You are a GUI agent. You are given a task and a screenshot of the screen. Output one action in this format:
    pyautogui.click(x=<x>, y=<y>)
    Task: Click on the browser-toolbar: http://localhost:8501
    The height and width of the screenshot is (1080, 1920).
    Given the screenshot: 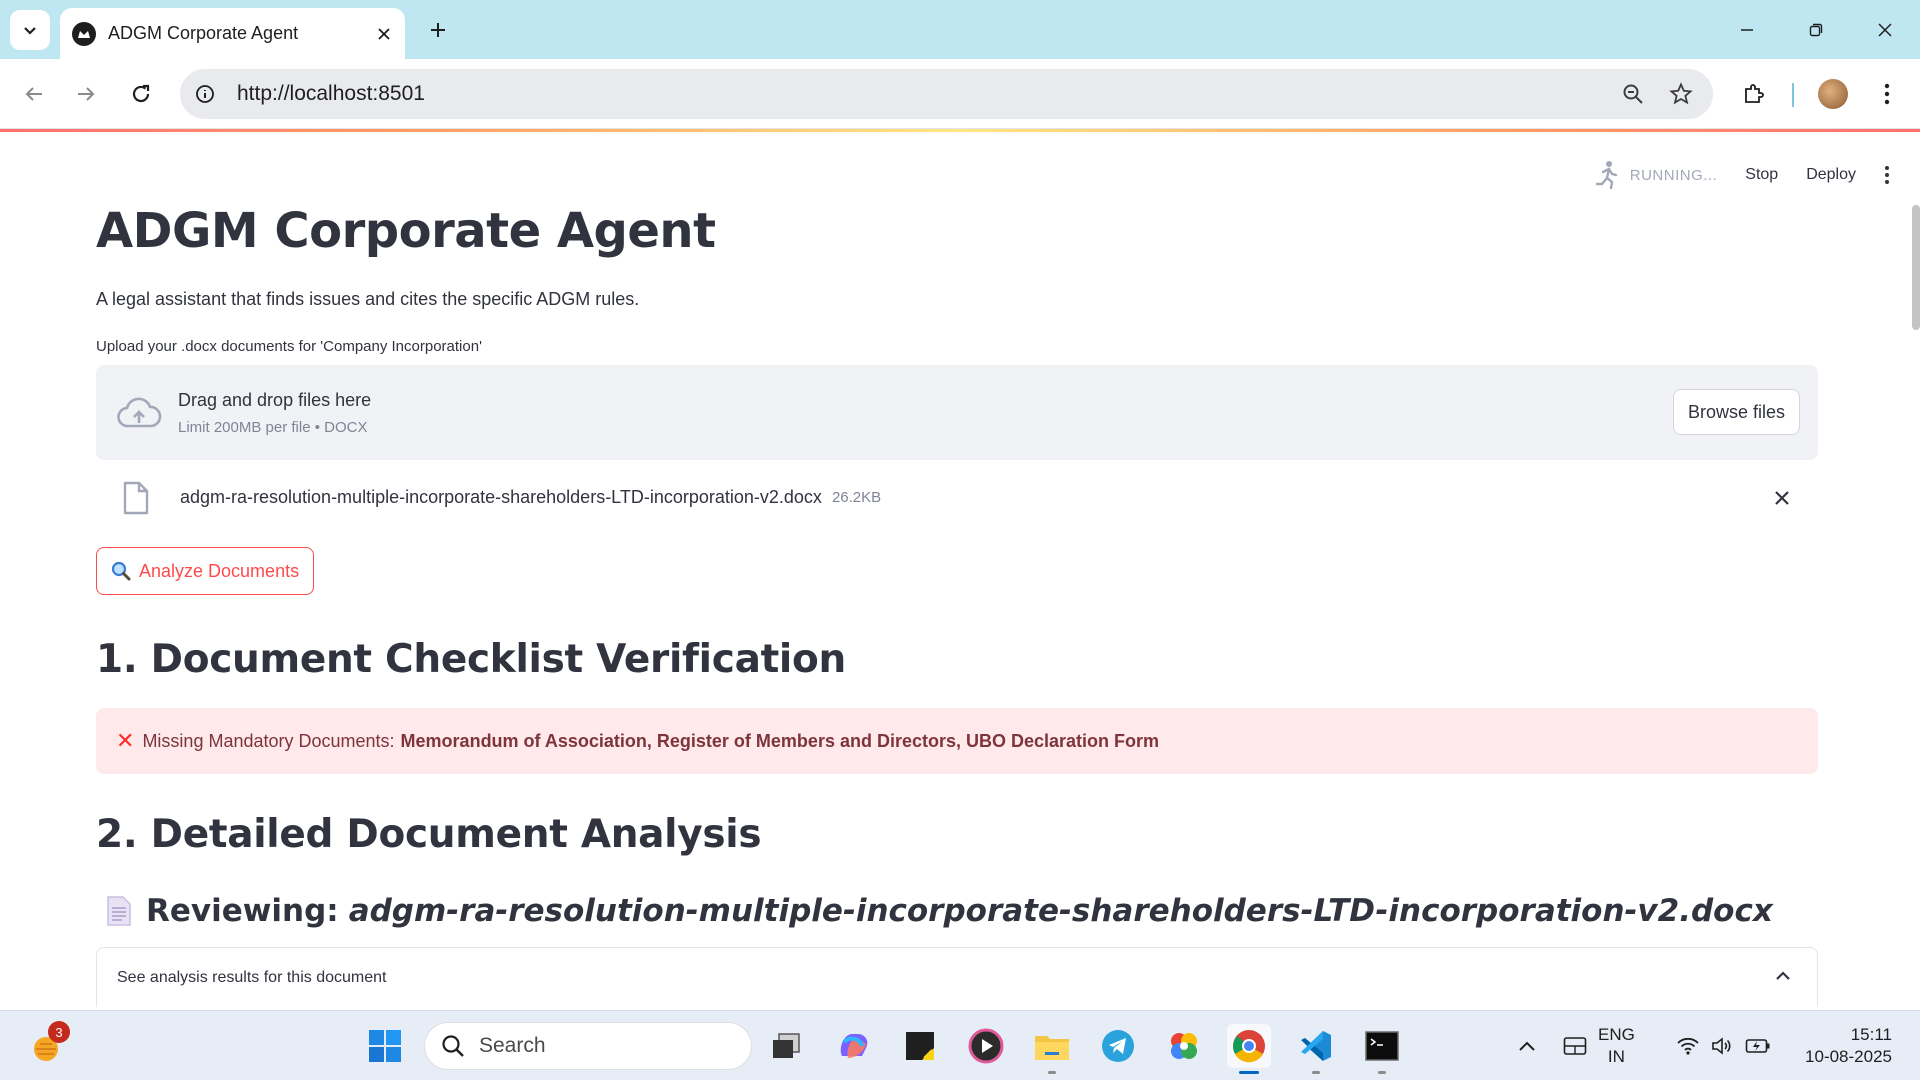 What is the action you would take?
    pyautogui.click(x=960, y=94)
    